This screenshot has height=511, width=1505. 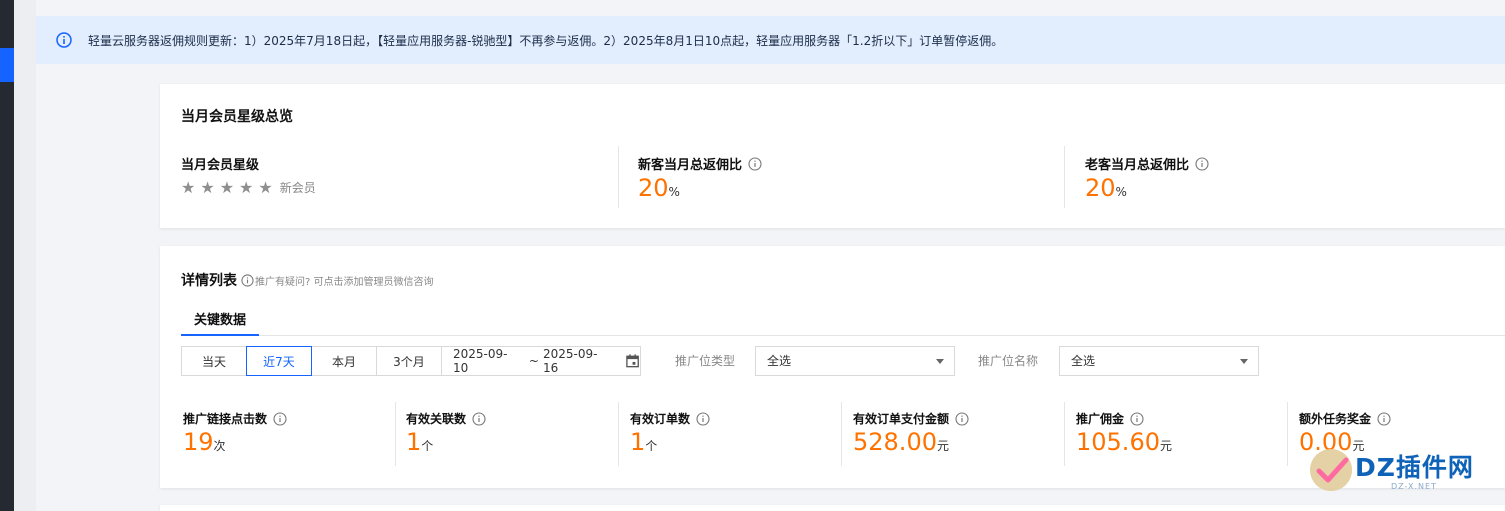 I want to click on old-ratio-label: 老客当月总返佣比, so click(x=1137, y=165).